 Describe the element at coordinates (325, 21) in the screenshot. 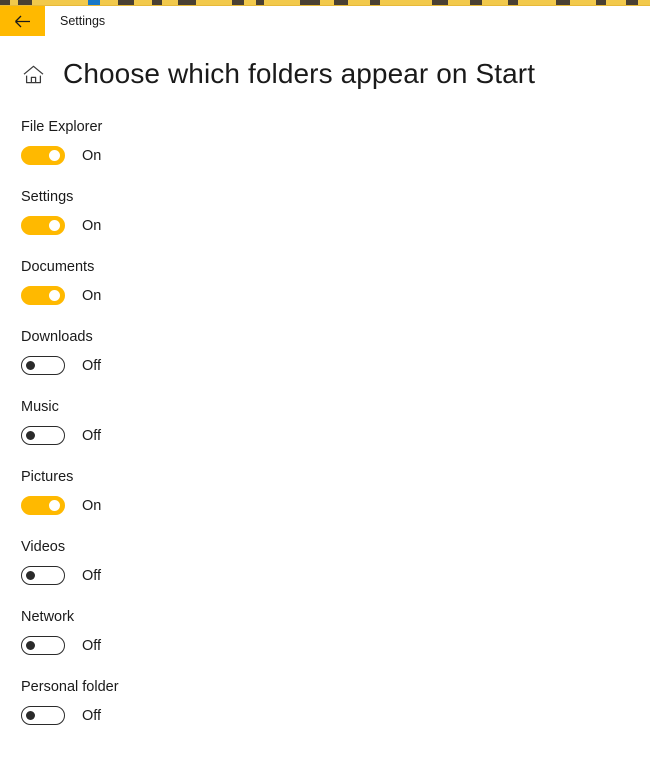

I see `window-titlebar: Settings` at that location.